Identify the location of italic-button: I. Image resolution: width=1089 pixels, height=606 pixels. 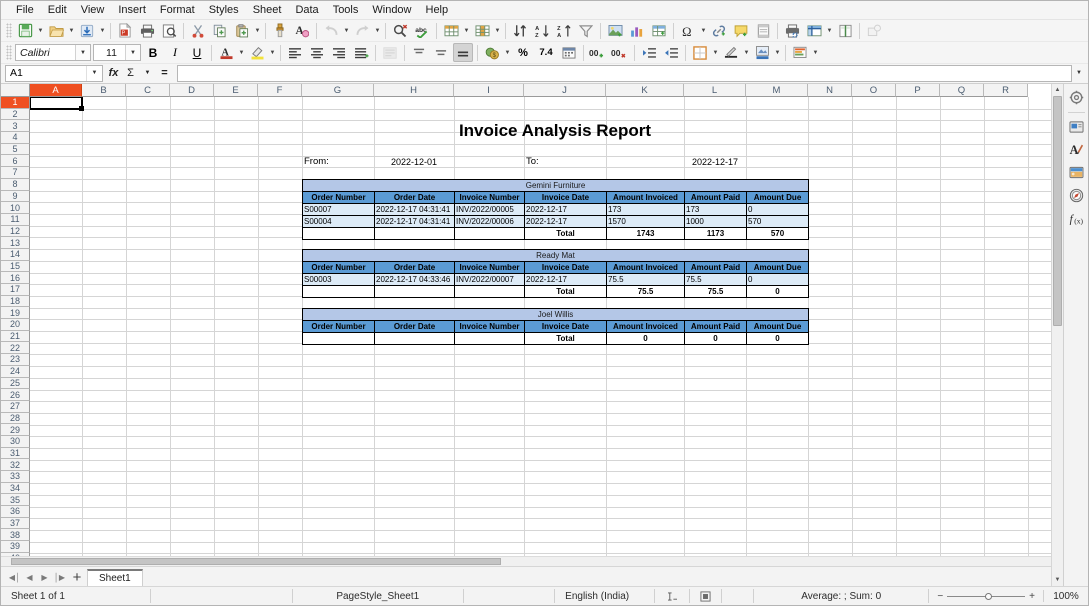
(175, 52).